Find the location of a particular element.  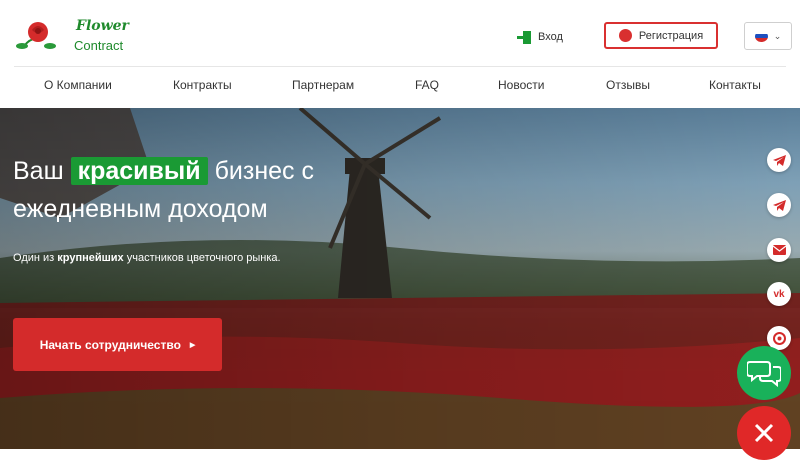

close-icon is located at coordinates (764, 433).